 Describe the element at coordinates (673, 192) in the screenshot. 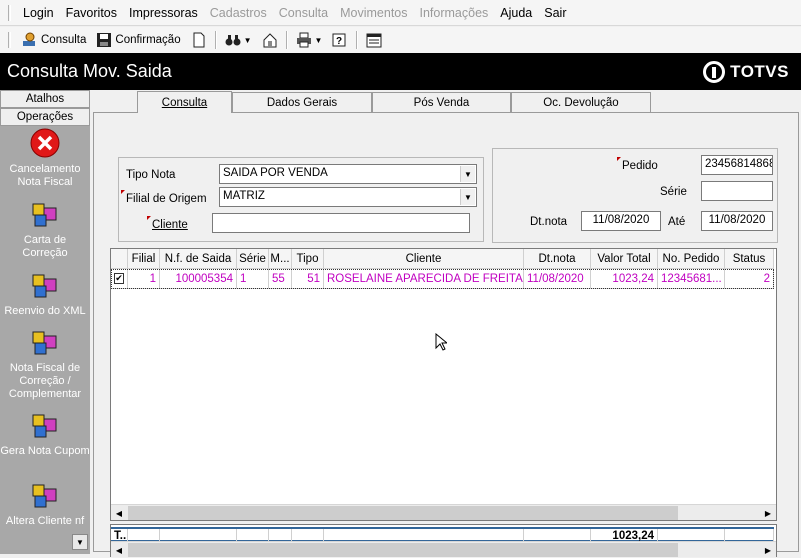

I see `serie-label: Série` at that location.